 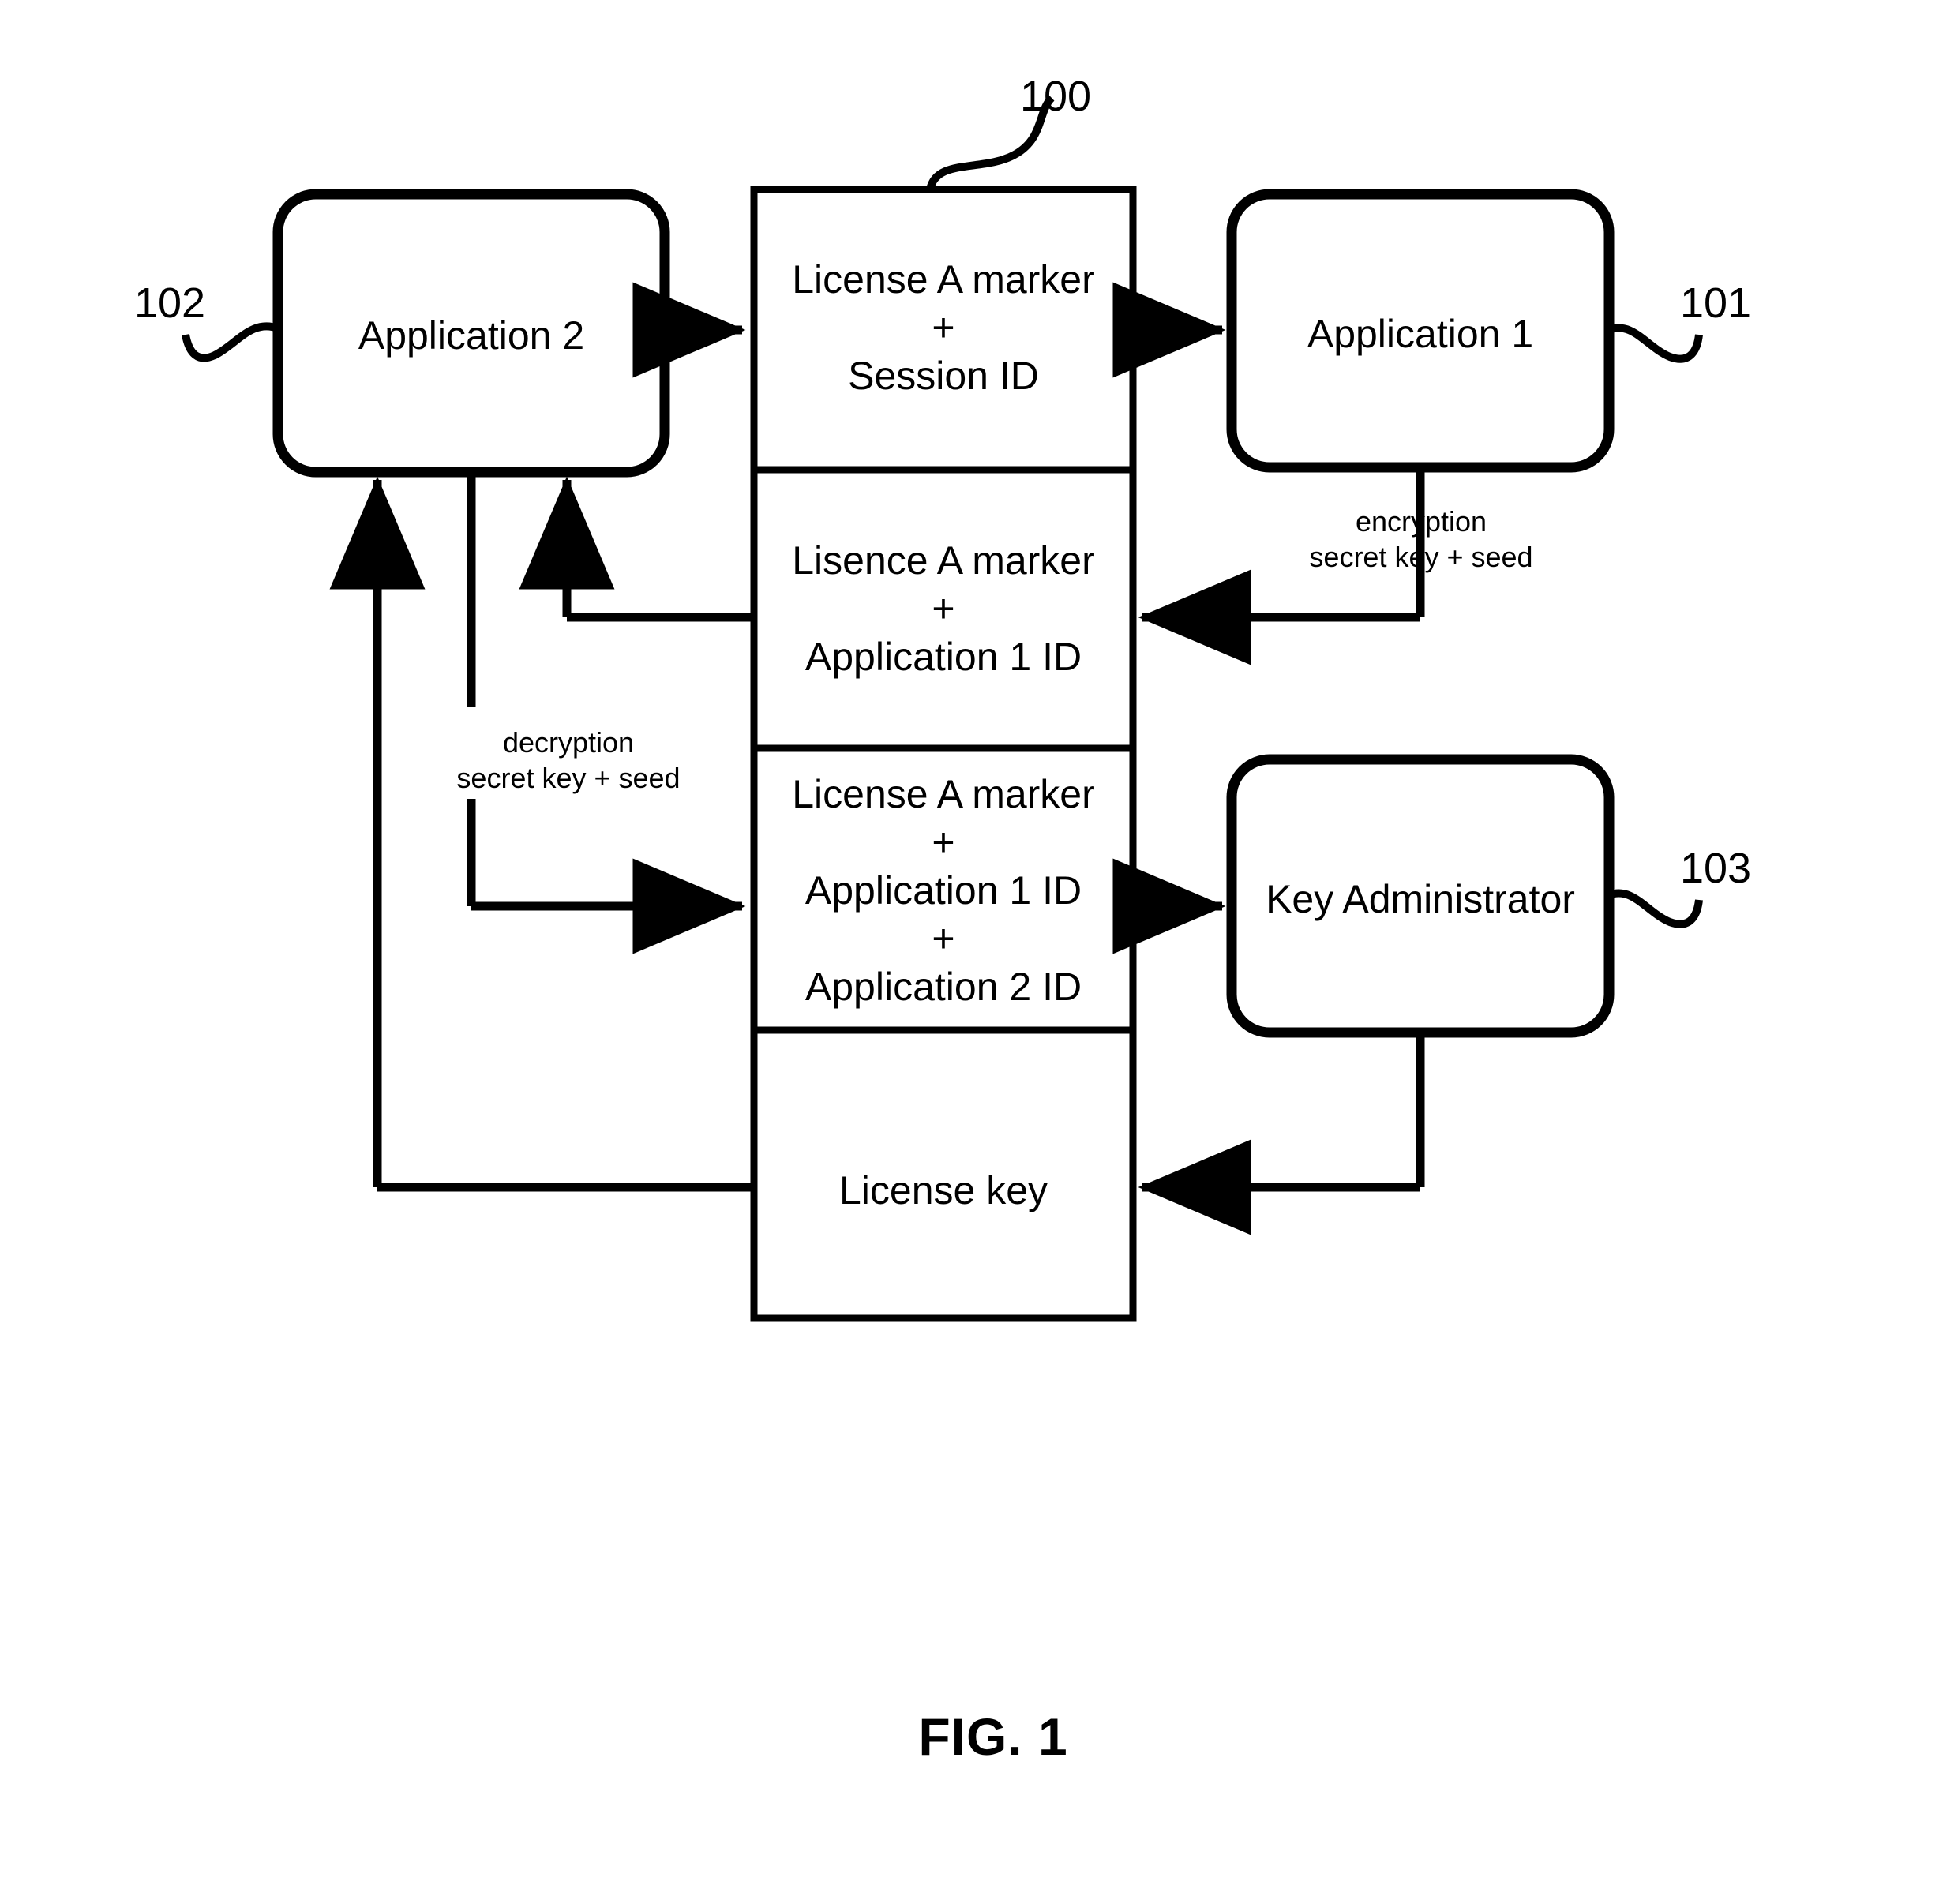 What do you see at coordinates (993, 1736) in the screenshot?
I see `figure-caption: FIG. 1` at bounding box center [993, 1736].